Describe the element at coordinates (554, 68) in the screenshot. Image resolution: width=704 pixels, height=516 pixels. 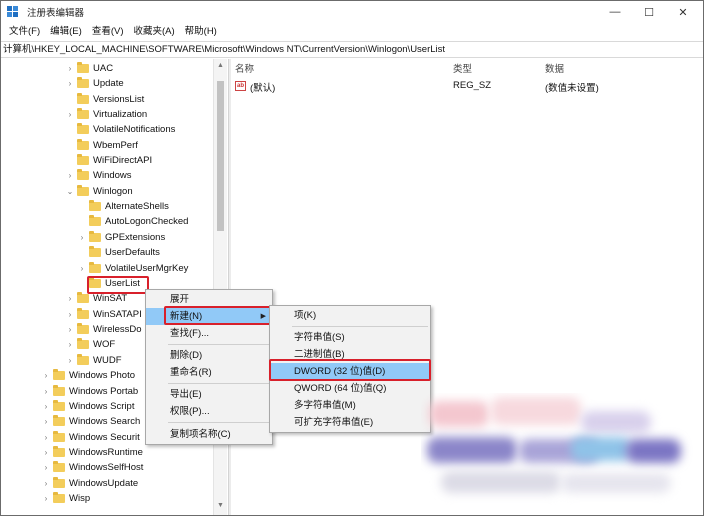
I see `column-data: 数据` at that location.